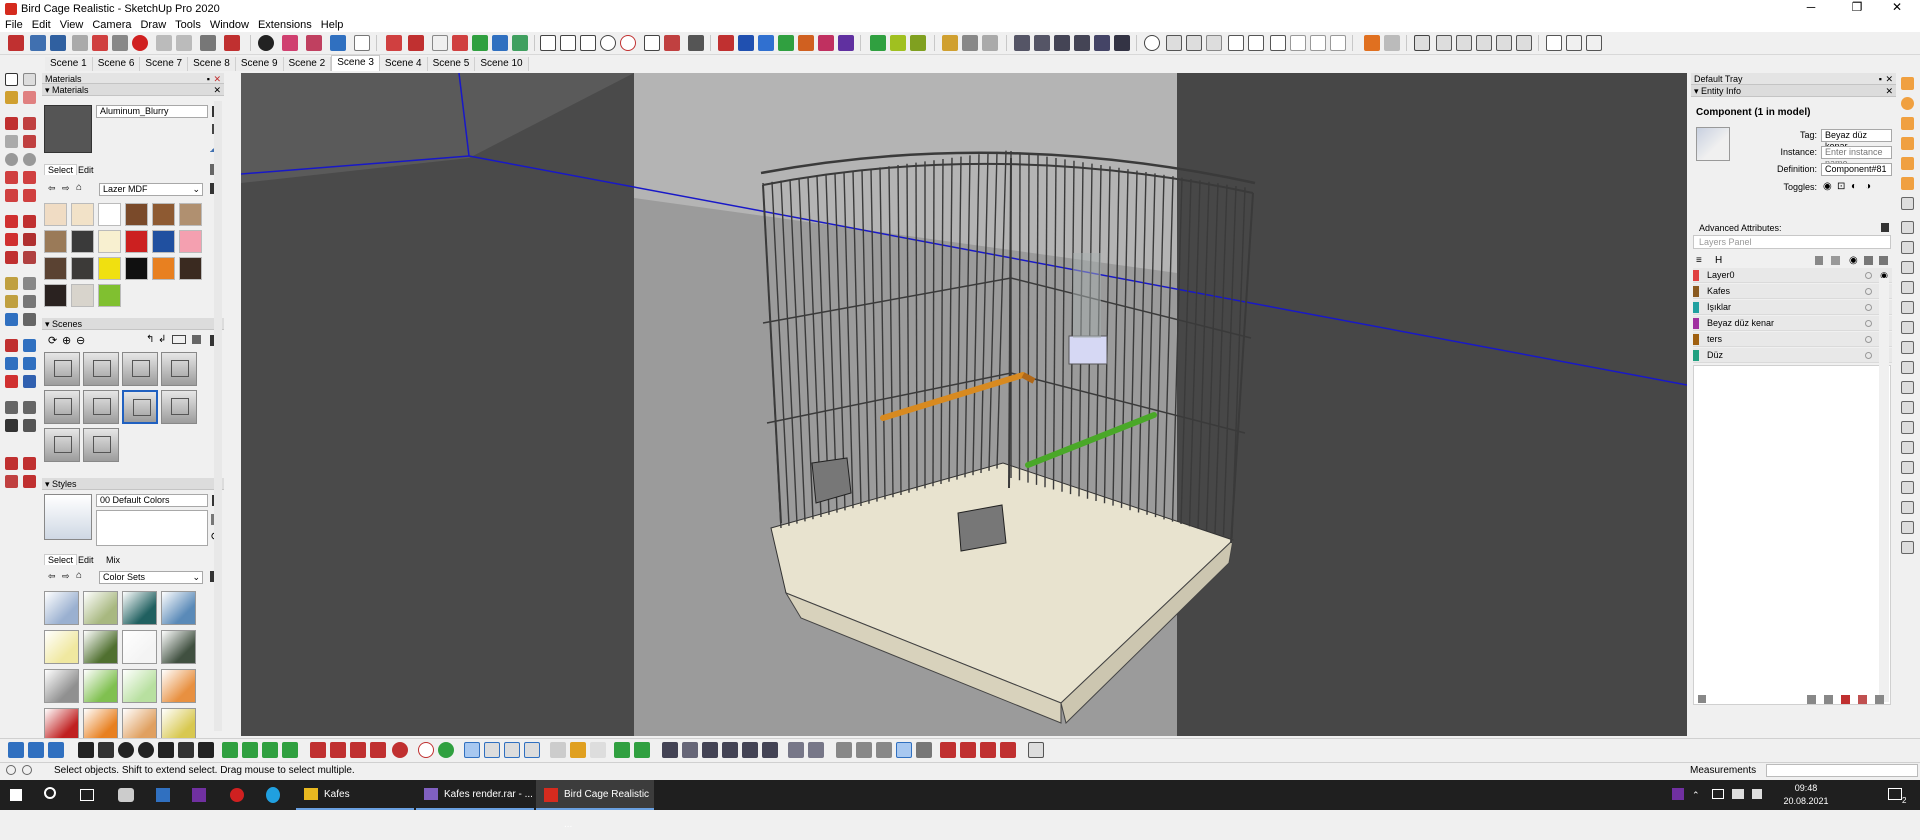 The height and width of the screenshot is (840, 1920). I want to click on drape-icon, so click(1236, 43).